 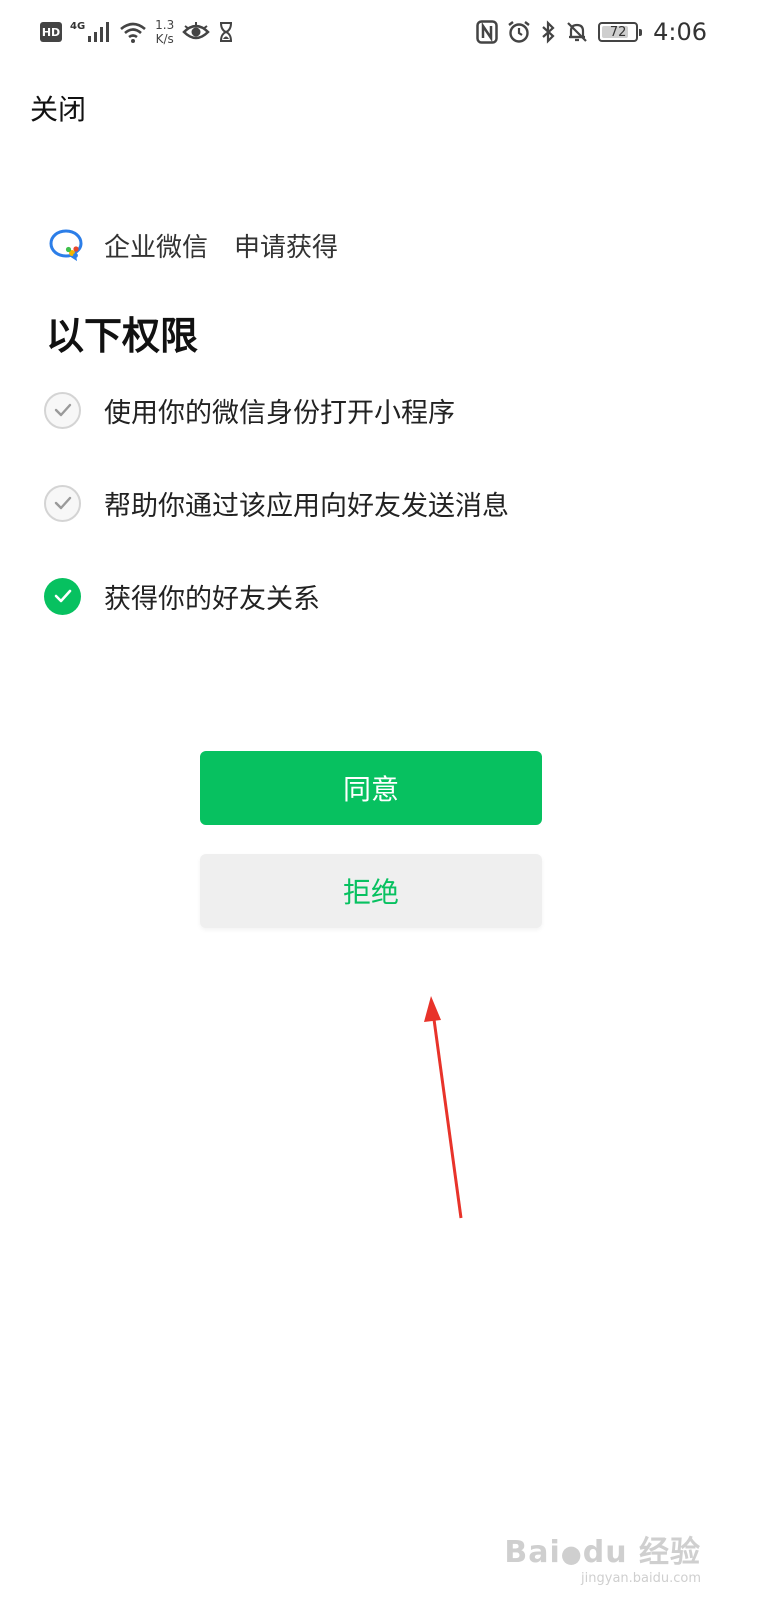 I want to click on permissions-title: 以下权限, so click(x=122, y=336).